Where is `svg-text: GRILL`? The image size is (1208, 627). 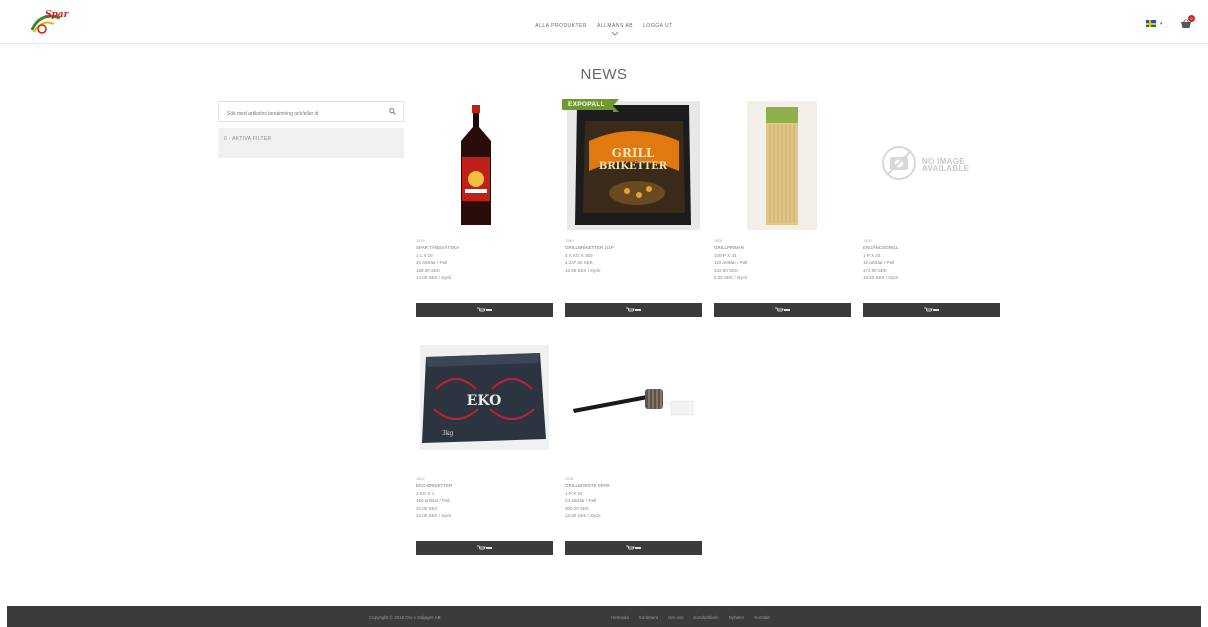
svg-text: GRILL is located at coordinates (633, 153).